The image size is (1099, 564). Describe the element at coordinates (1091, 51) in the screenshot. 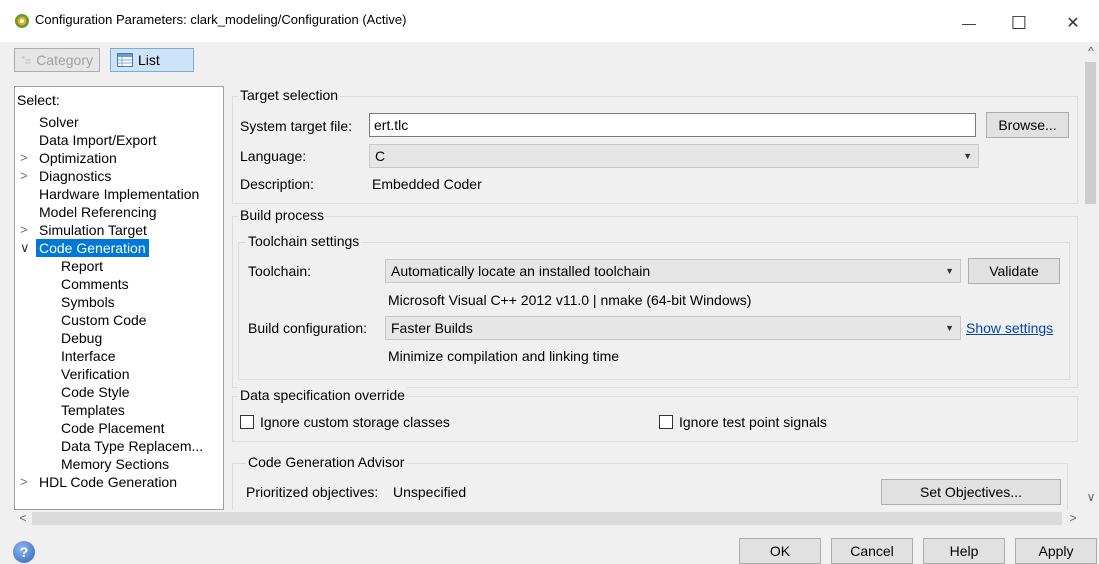

I see `scroll-up-icon: ^` at that location.